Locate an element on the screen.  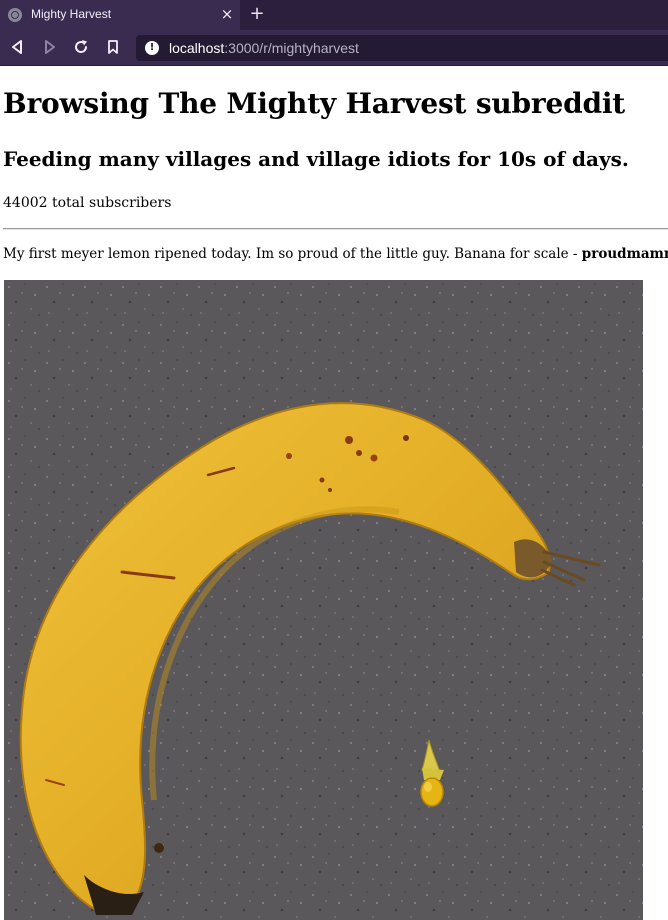
url-host: localhost is located at coordinates (197, 48).